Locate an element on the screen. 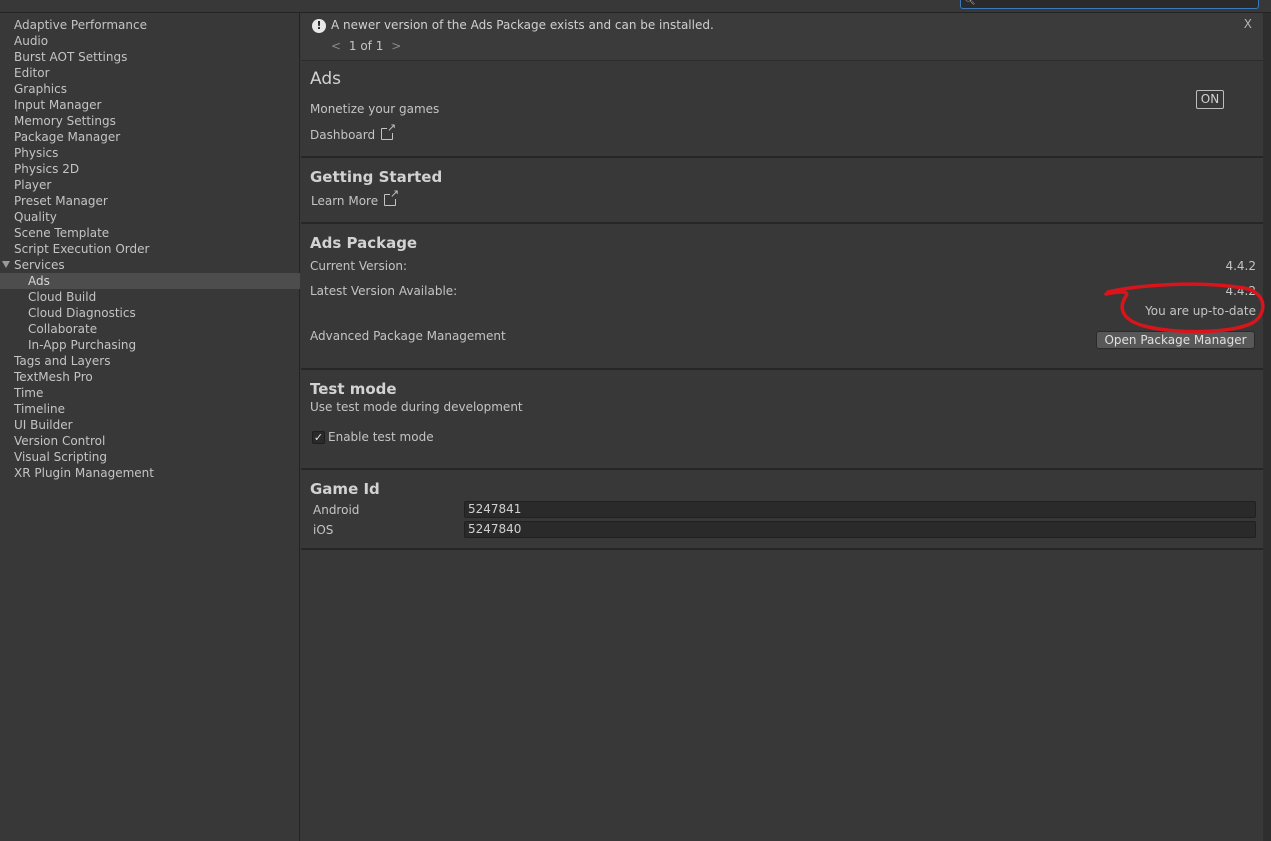  current-version-value: 4.4.2 is located at coordinates (1240, 266).